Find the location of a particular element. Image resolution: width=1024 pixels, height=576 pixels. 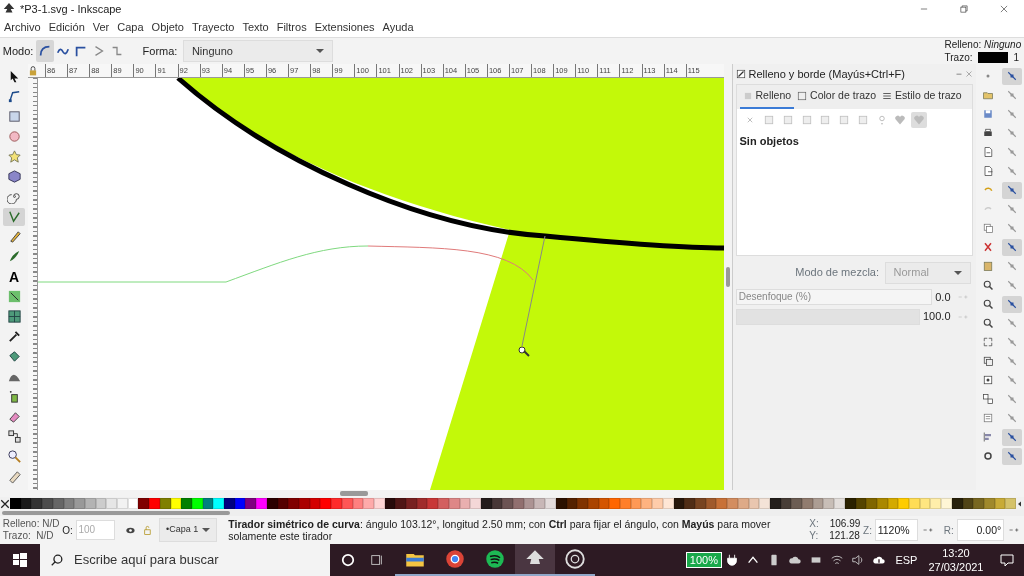

menu-item: Trayecto is located at coordinates (213, 27).